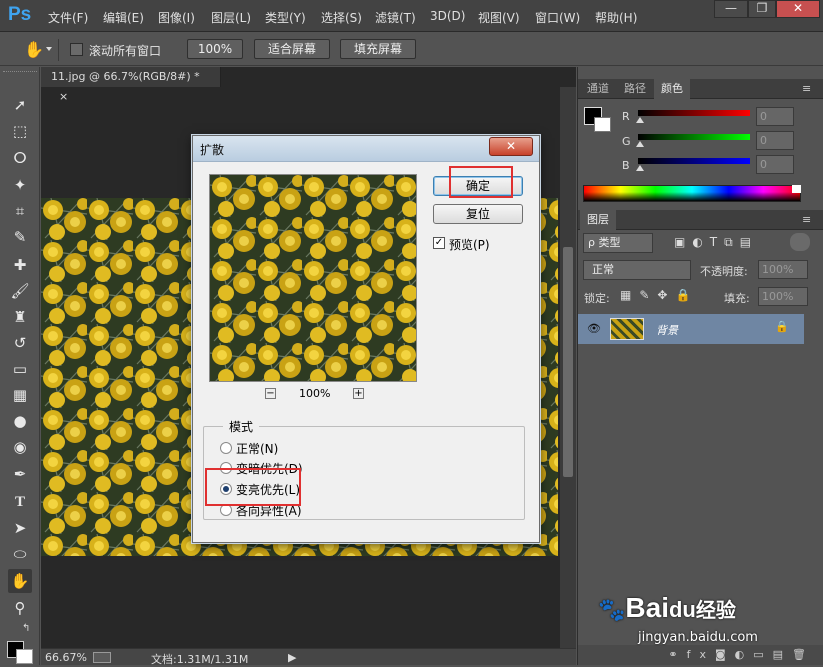 The width and height of the screenshot is (823, 667). Describe the element at coordinates (20, 237) in the screenshot. I see `eyedropper-icon: ✎` at that location.